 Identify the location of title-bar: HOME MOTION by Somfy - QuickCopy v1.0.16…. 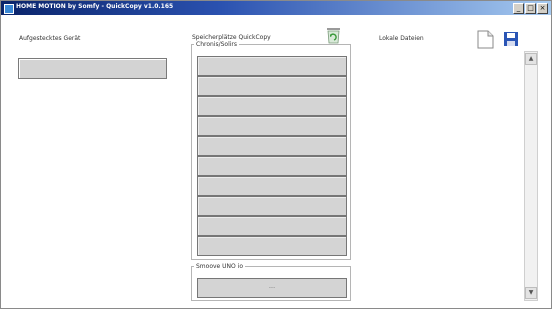
(276, 8).